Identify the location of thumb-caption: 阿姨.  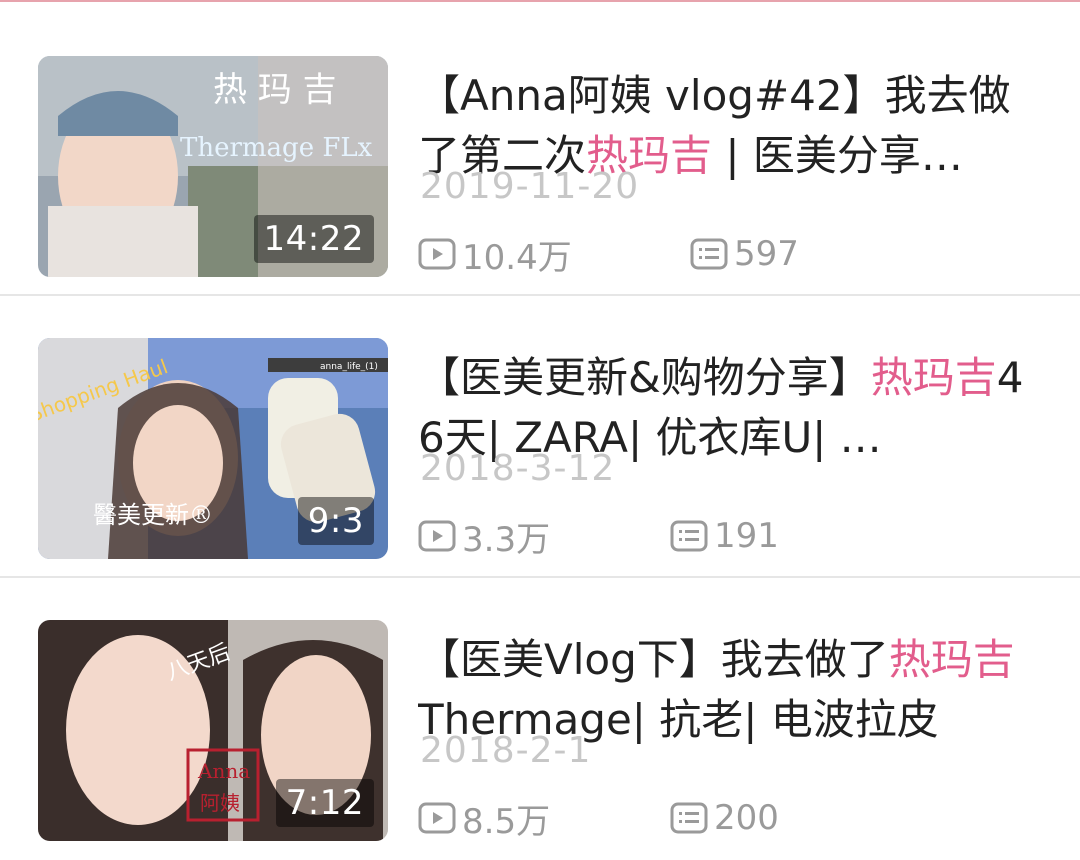
(220, 803).